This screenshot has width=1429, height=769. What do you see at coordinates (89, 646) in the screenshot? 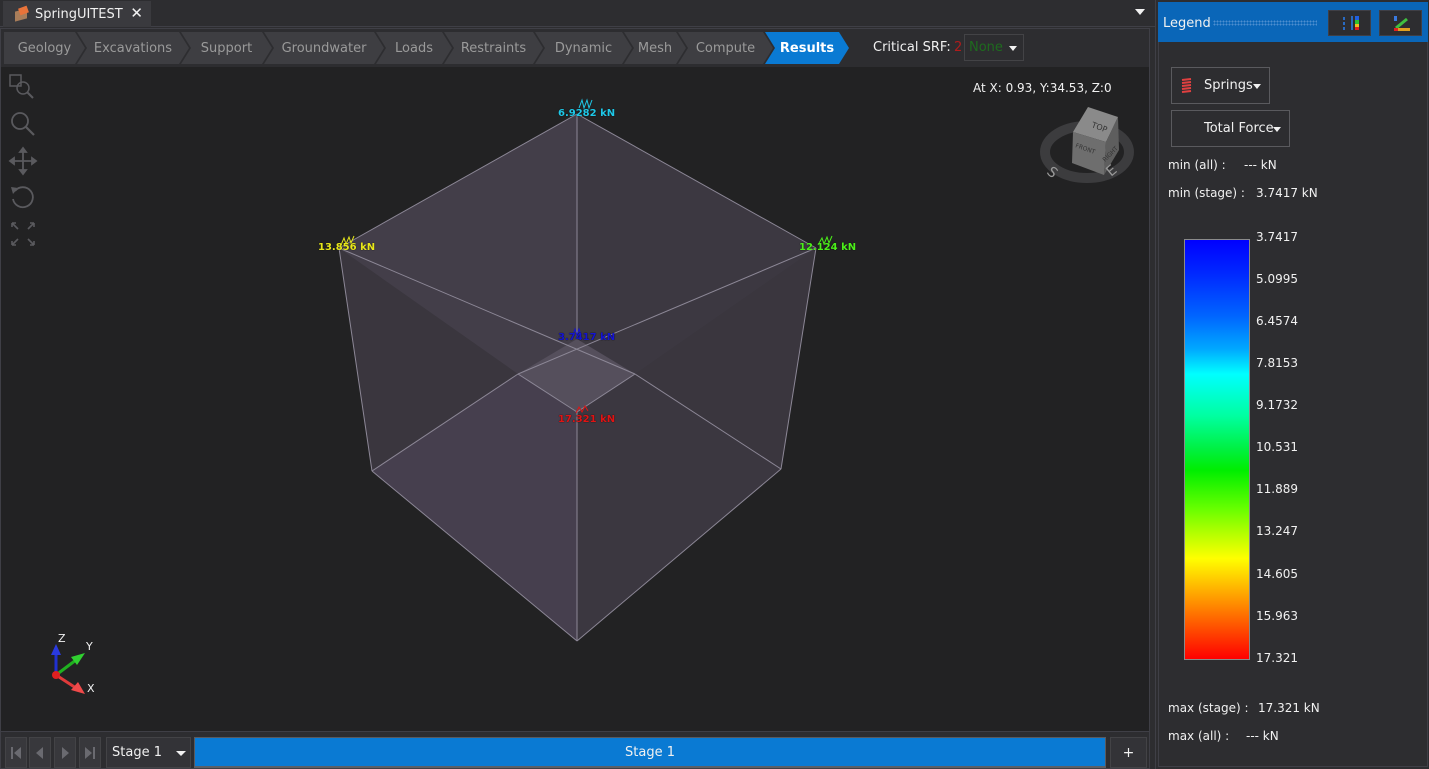
I see `y-axis-label: Y` at bounding box center [89, 646].